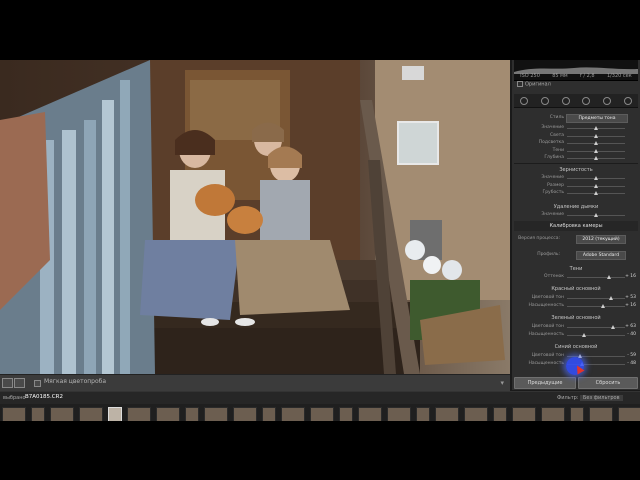  I want to click on slider-row: Насыщенность - 40, so click(576, 335).